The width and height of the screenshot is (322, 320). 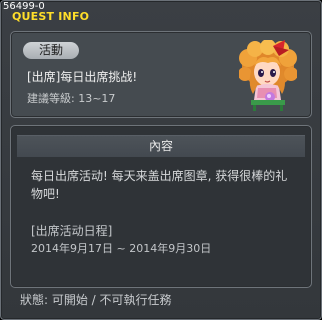 What do you see at coordinates (71, 98) in the screenshot?
I see `quest-recommended-level: 建議等級: 13~17` at bounding box center [71, 98].